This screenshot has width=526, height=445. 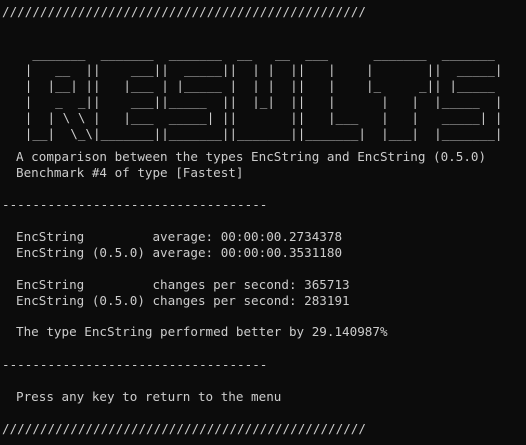 I want to click on average-line-encstring: EncString average: 00:00:00.2734378, so click(x=179, y=236).